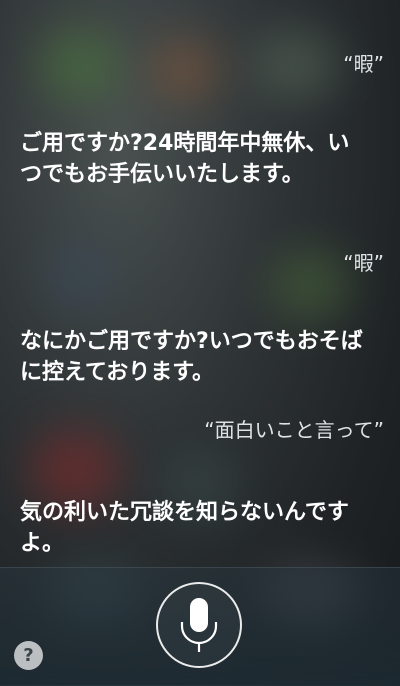  What do you see at coordinates (185, 159) in the screenshot?
I see `siri-response-1: ご用ですか?24時間年中無休、いつでもお手伝いいたします。` at bounding box center [185, 159].